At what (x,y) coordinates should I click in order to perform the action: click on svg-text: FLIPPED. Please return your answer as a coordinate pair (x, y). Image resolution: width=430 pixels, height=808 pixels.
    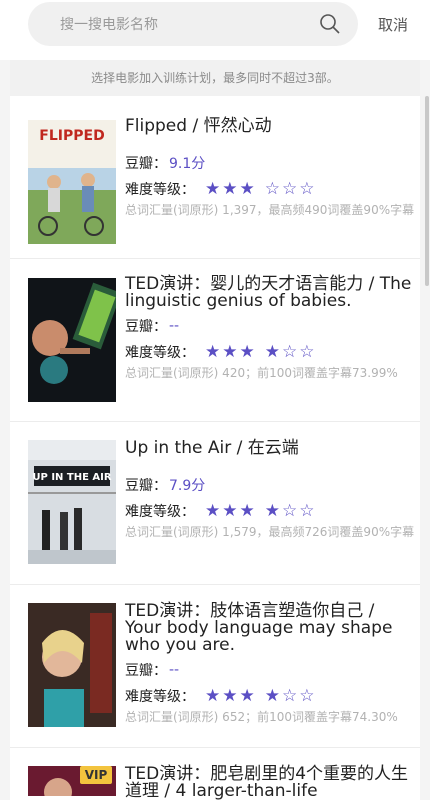
    Looking at the image, I should click on (71, 136).